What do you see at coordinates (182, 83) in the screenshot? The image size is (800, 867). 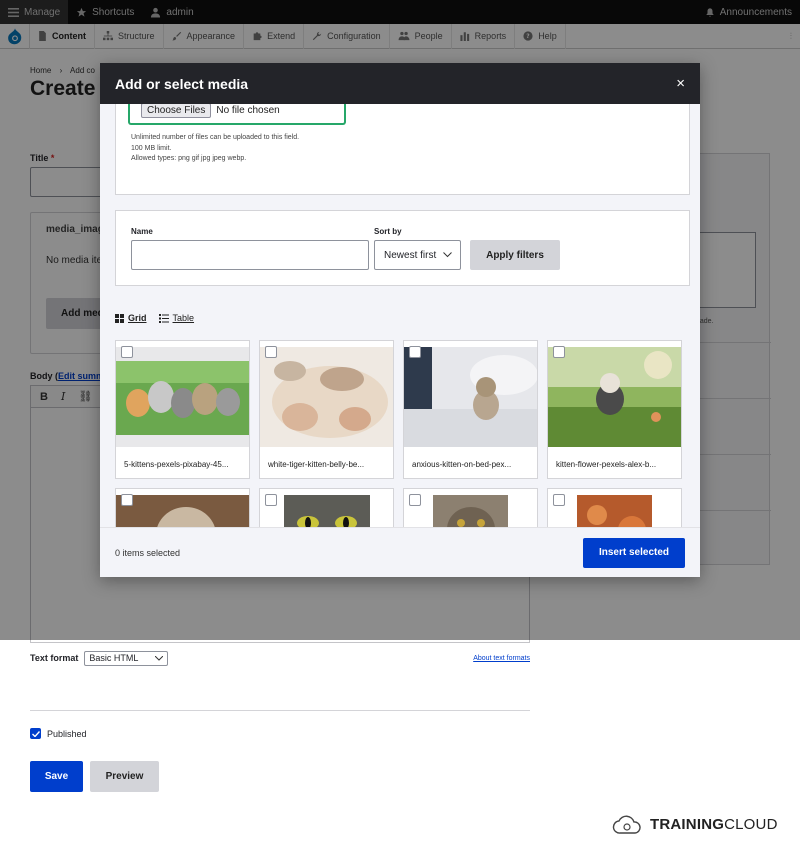 I see `dialog-title: Add or select media` at bounding box center [182, 83].